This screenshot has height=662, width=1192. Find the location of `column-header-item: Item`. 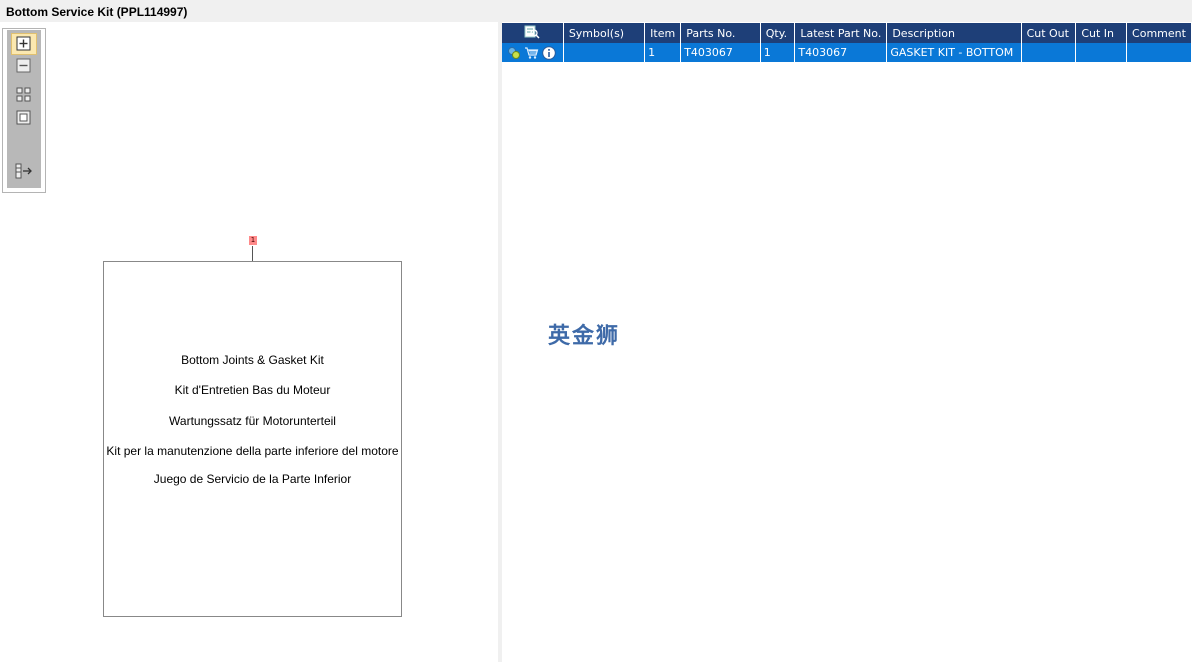

column-header-item: Item is located at coordinates (663, 33).